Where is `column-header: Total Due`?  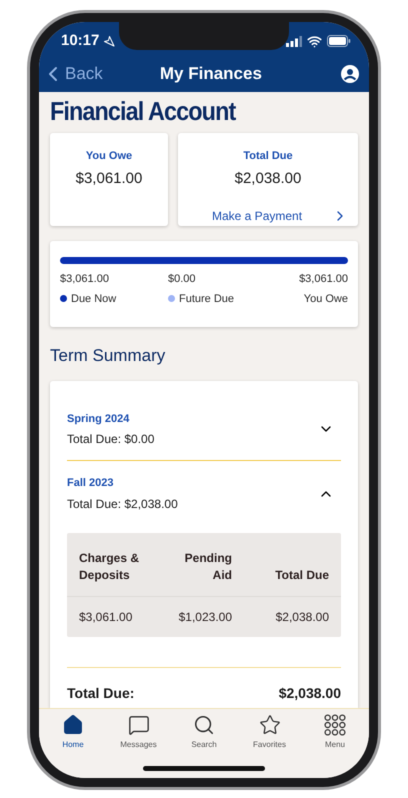
column-header: Total Due is located at coordinates (301, 575).